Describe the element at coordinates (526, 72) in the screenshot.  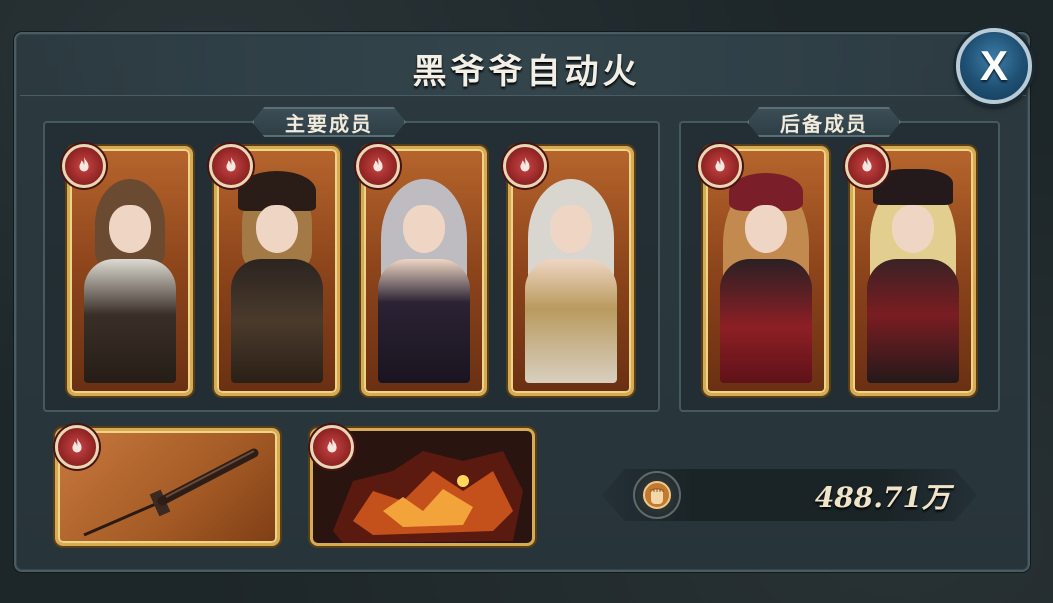
I see `page-title: 黑爷爷自动火` at that location.